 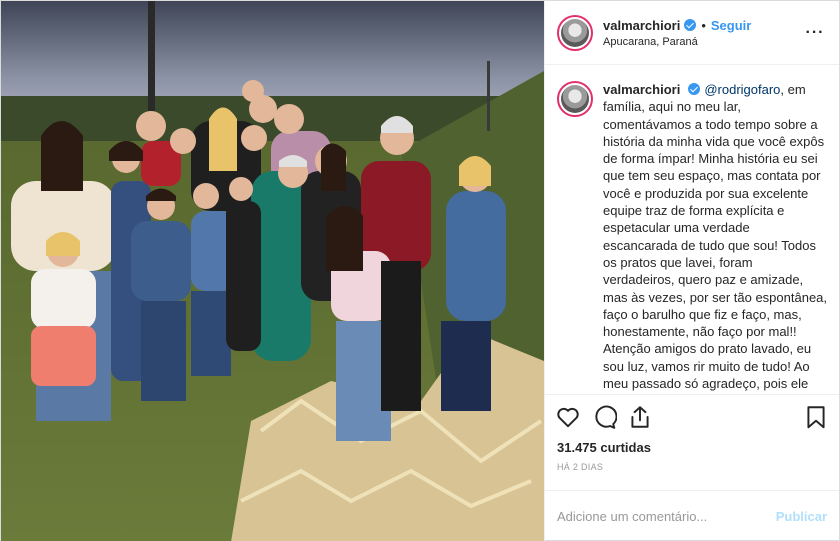 What do you see at coordinates (641, 25) in the screenshot?
I see `username-link: valmarchiori` at bounding box center [641, 25].